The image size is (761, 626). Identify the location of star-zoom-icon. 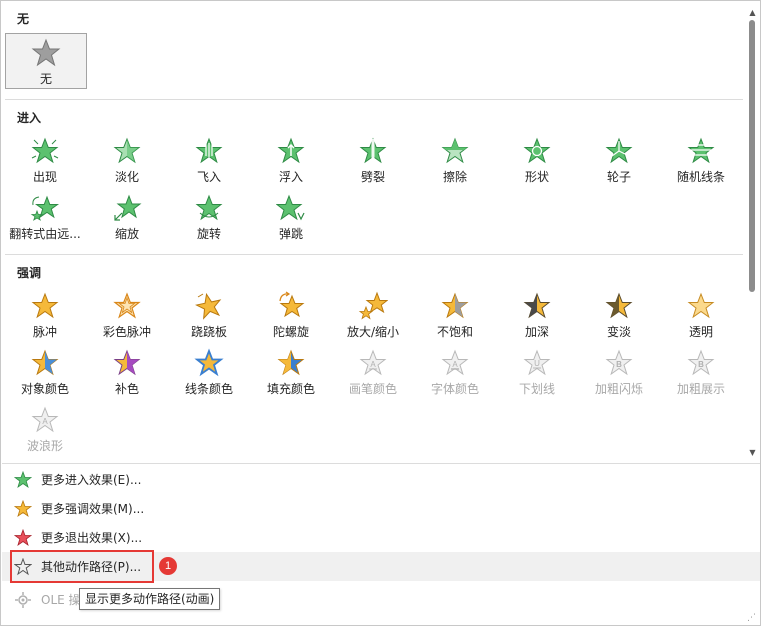
(128, 207).